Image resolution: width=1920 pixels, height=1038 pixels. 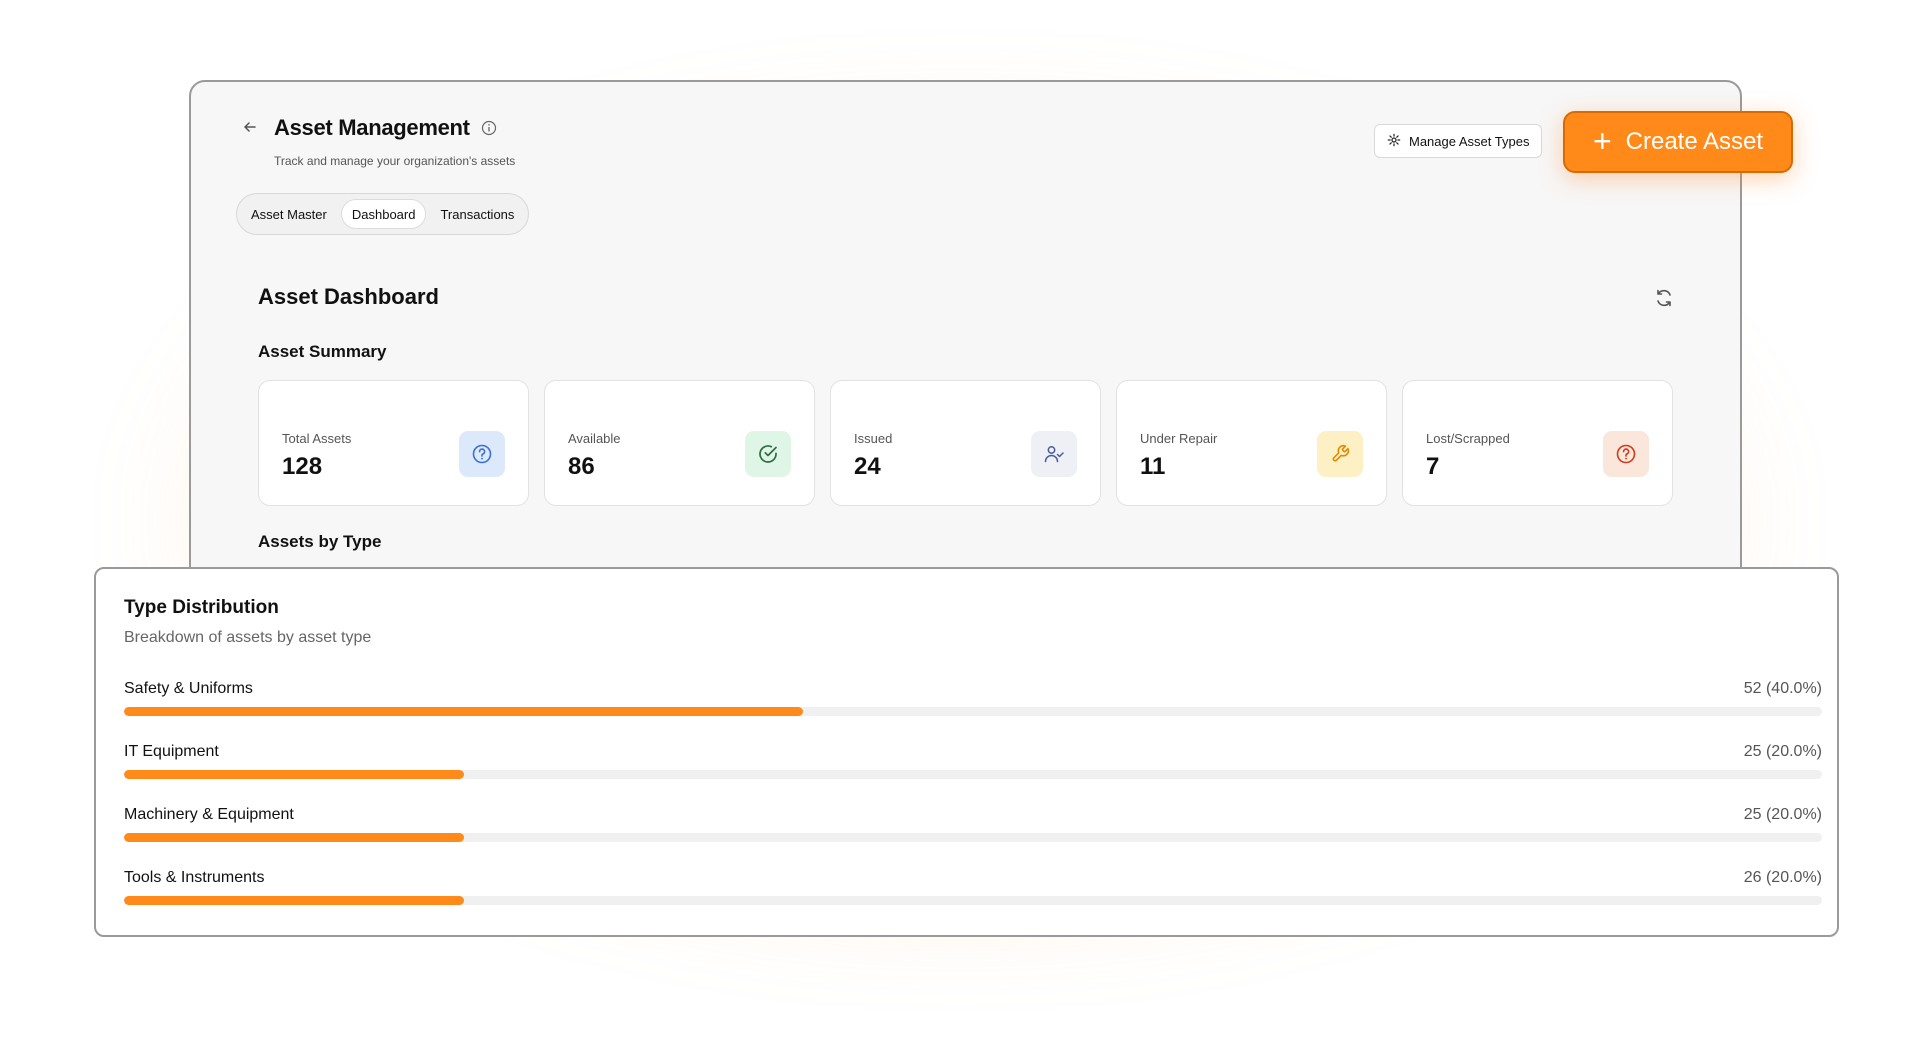 I want to click on create-asset-button: + Create Asset, so click(x=1678, y=142).